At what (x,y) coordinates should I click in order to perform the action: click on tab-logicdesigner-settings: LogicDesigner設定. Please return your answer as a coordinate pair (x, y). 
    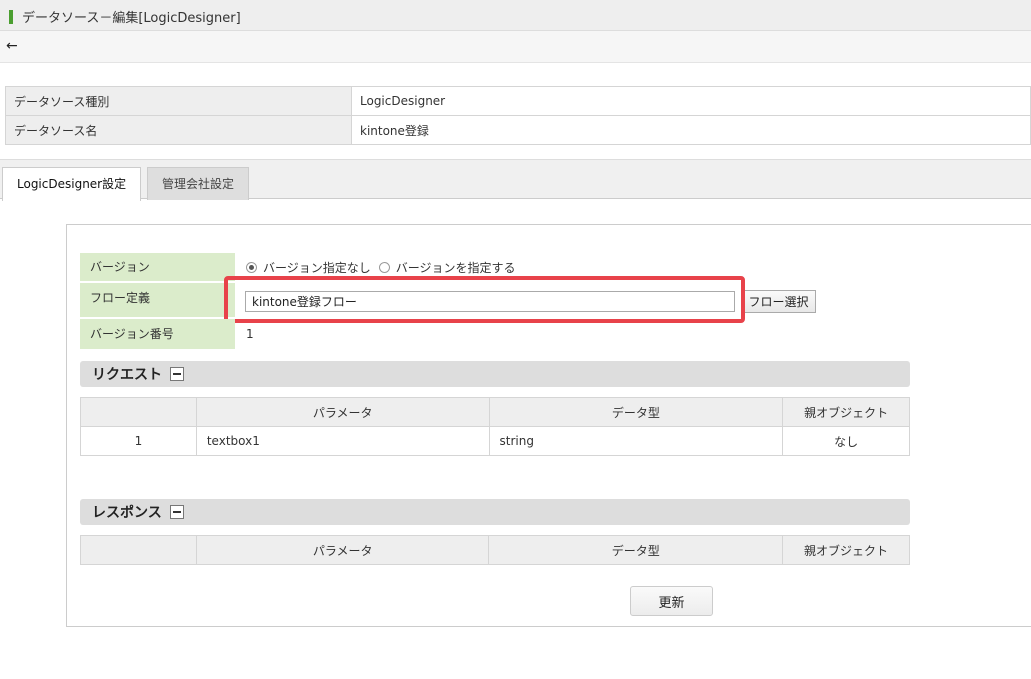
    Looking at the image, I should click on (72, 184).